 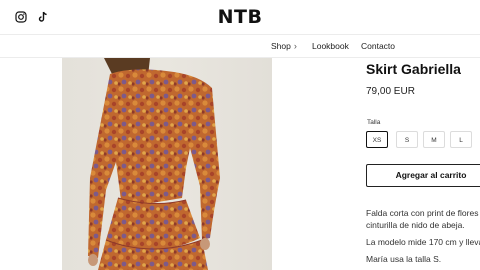 I want to click on nav-shop: Shop ›, so click(x=284, y=46).